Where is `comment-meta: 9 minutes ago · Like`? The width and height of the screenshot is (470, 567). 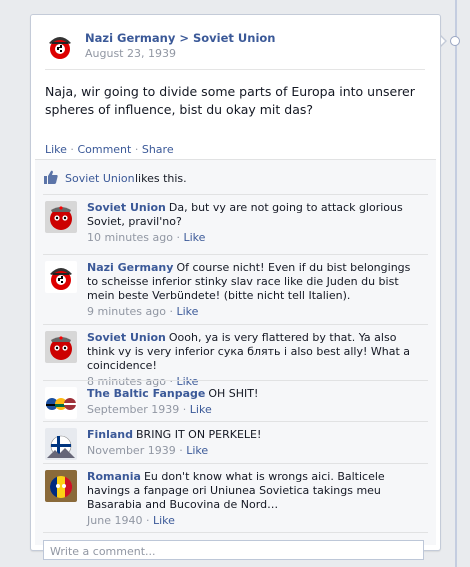
comment-meta: 9 minutes ago · Like is located at coordinates (143, 311).